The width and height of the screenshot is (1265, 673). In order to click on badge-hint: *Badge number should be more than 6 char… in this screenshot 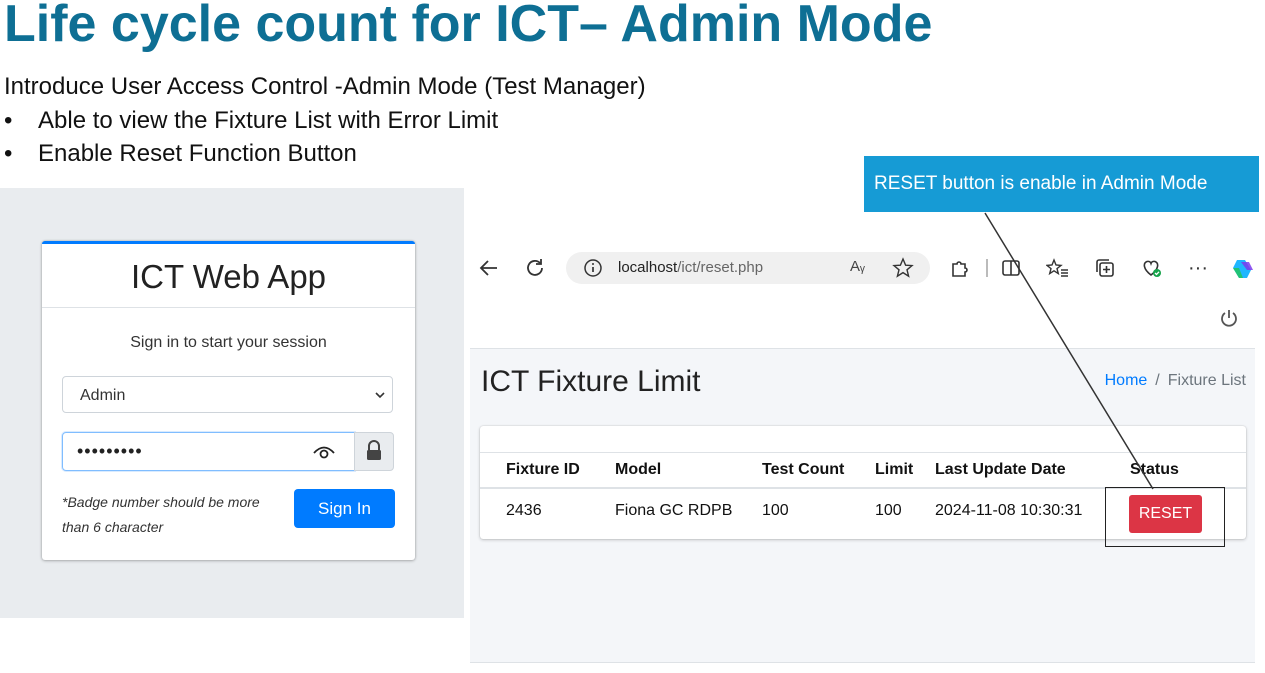, I will do `click(161, 514)`.